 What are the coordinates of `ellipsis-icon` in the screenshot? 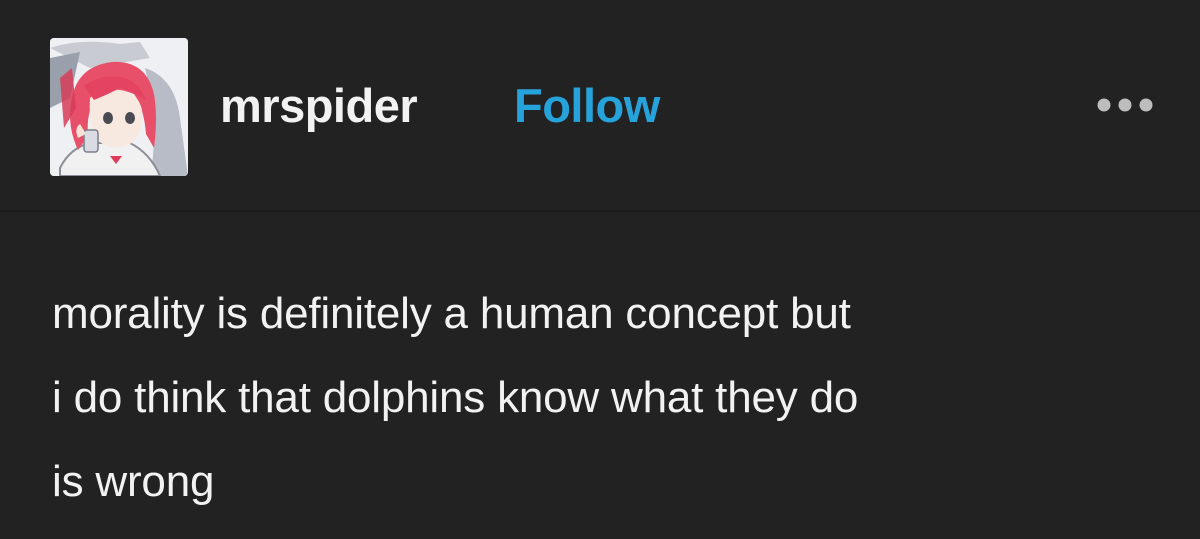 It's located at (1125, 105).